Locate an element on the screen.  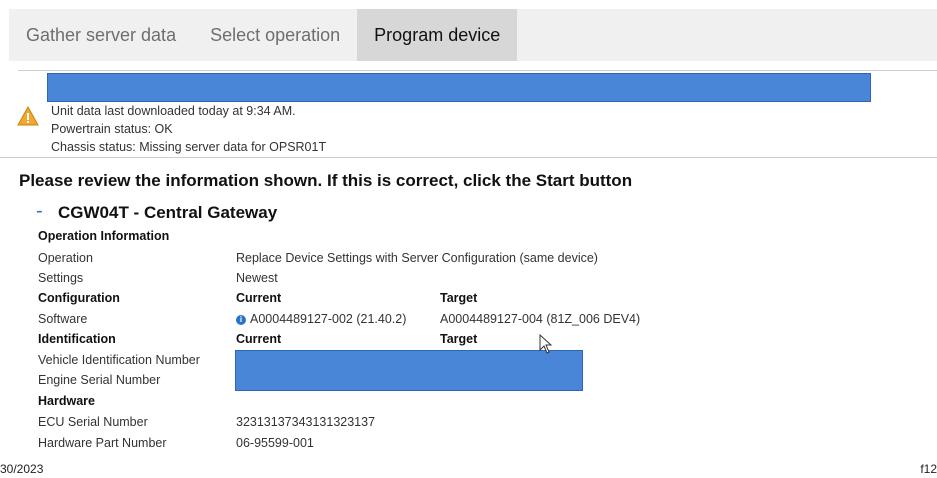
status-powertrain: Powertrain status: OK is located at coordinates (112, 129).